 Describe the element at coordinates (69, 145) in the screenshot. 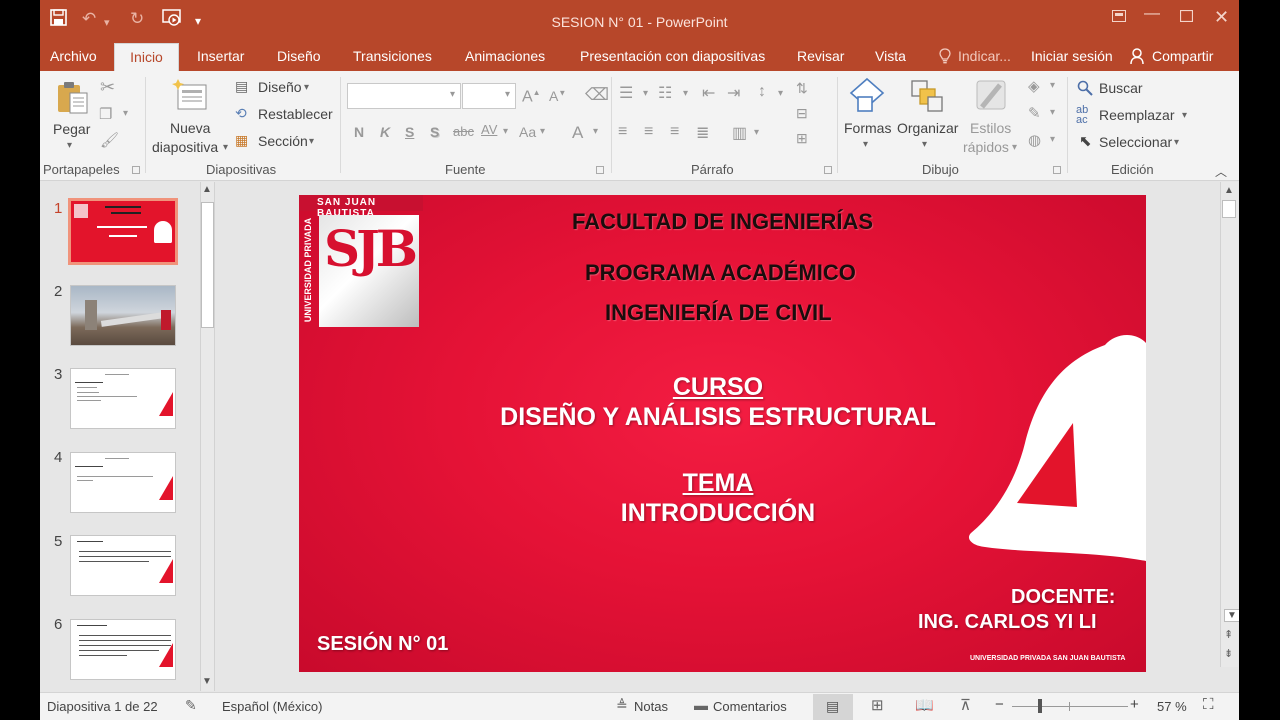

I see `paste-dropdown-icon: ▾` at that location.